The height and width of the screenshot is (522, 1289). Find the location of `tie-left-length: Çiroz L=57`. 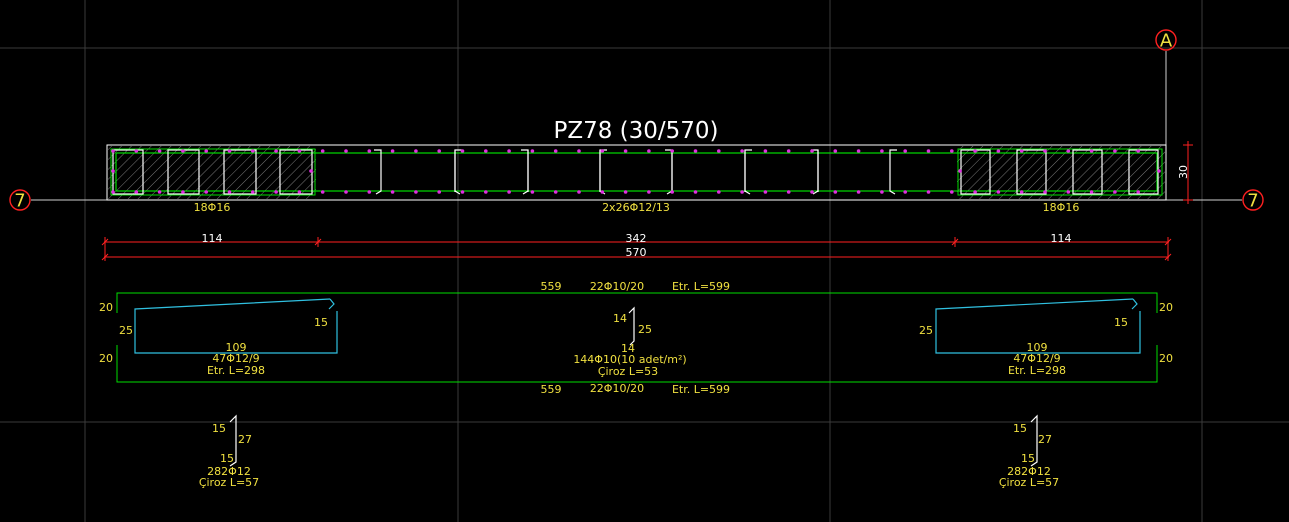

tie-left-length: Çiroz L=57 is located at coordinates (229, 482).